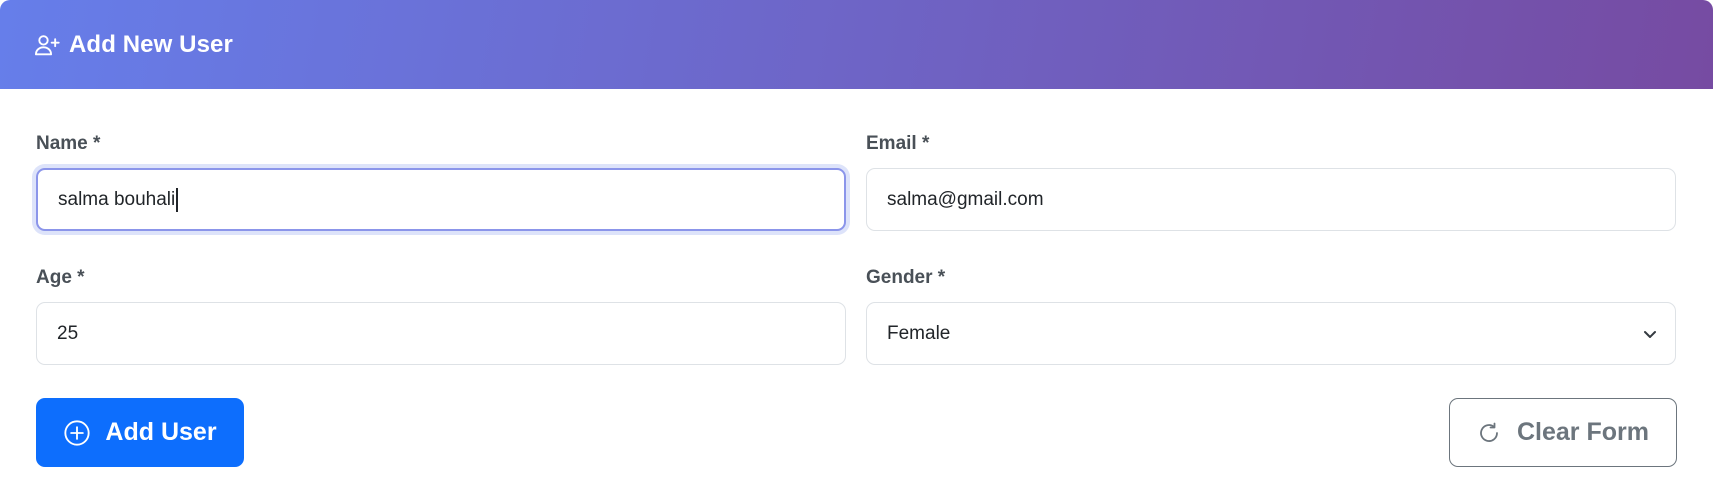 The width and height of the screenshot is (1713, 501). I want to click on clear-form-button: Clear Form, so click(1563, 432).